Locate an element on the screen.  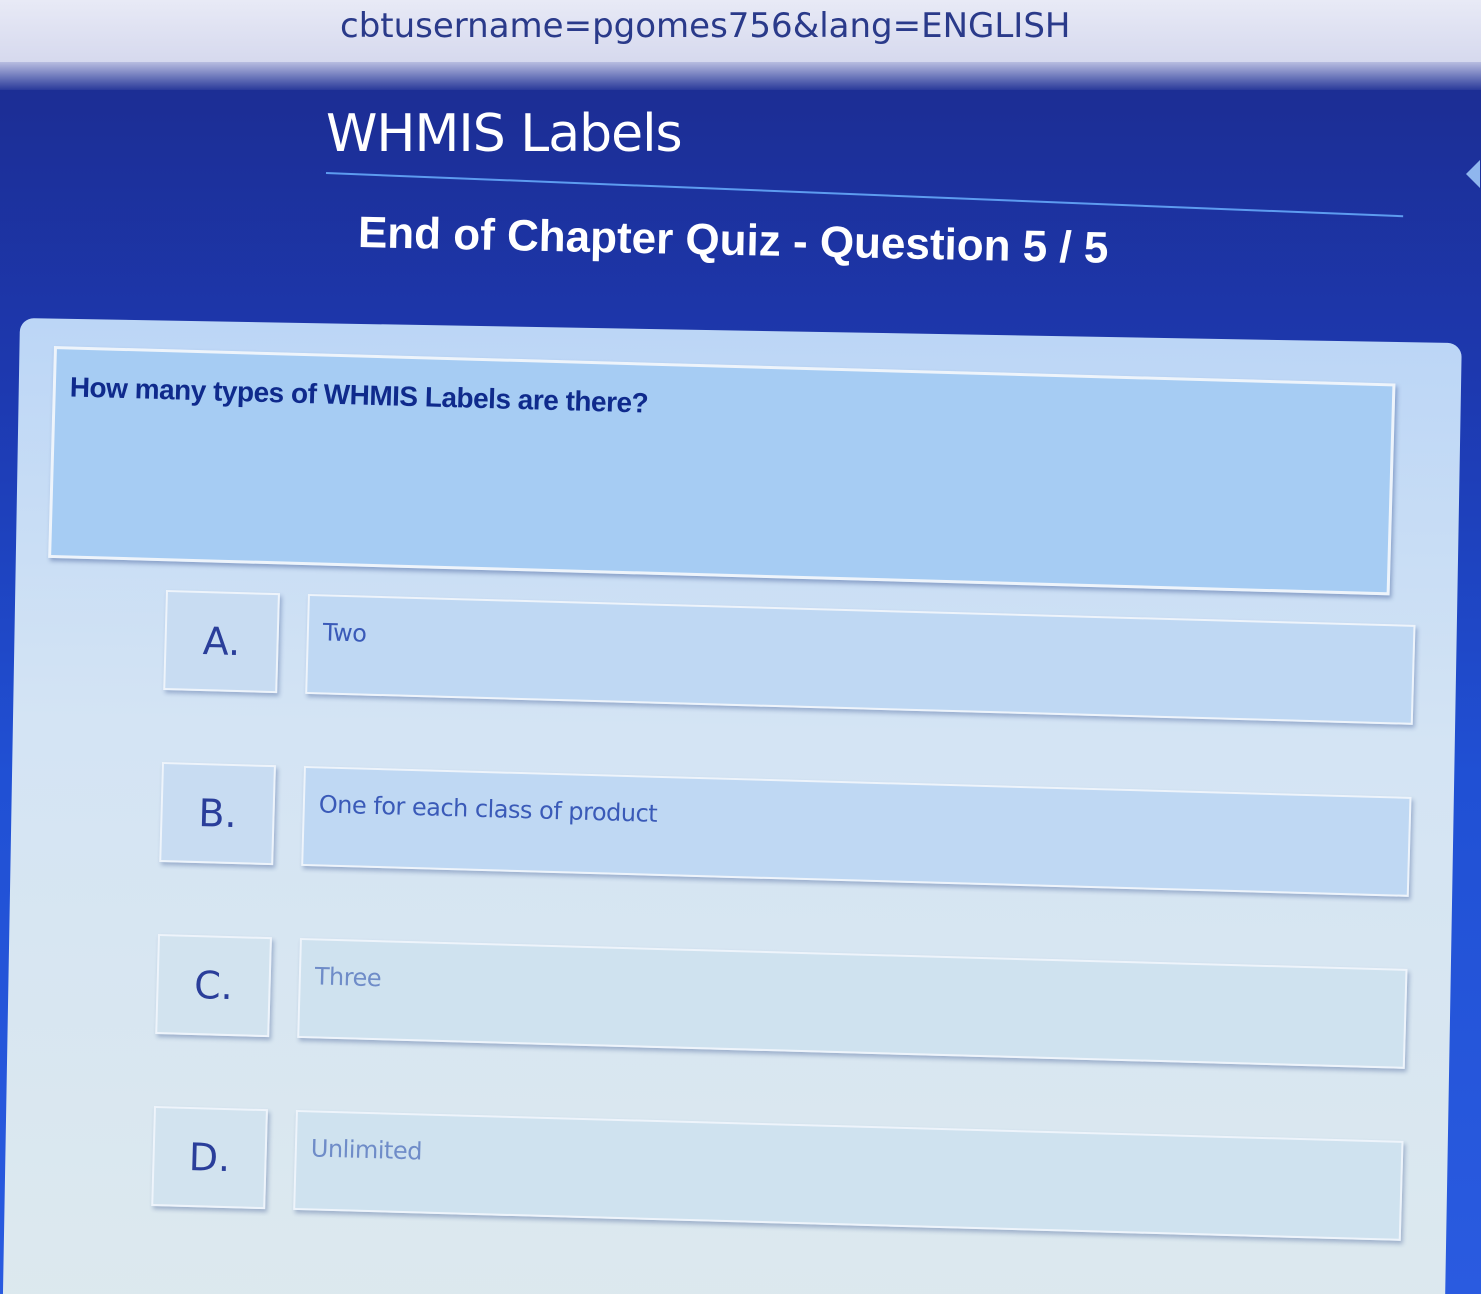
answer-letter-button: A. is located at coordinates (221, 642).